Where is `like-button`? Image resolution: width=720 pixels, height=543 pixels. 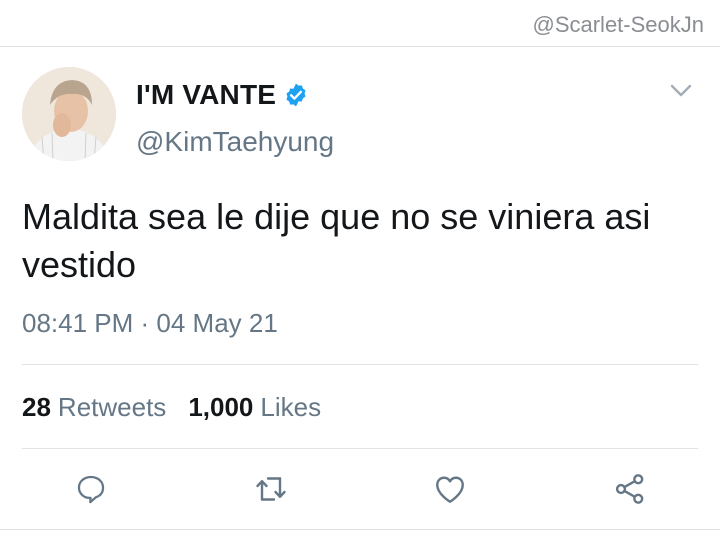
like-button is located at coordinates (450, 489).